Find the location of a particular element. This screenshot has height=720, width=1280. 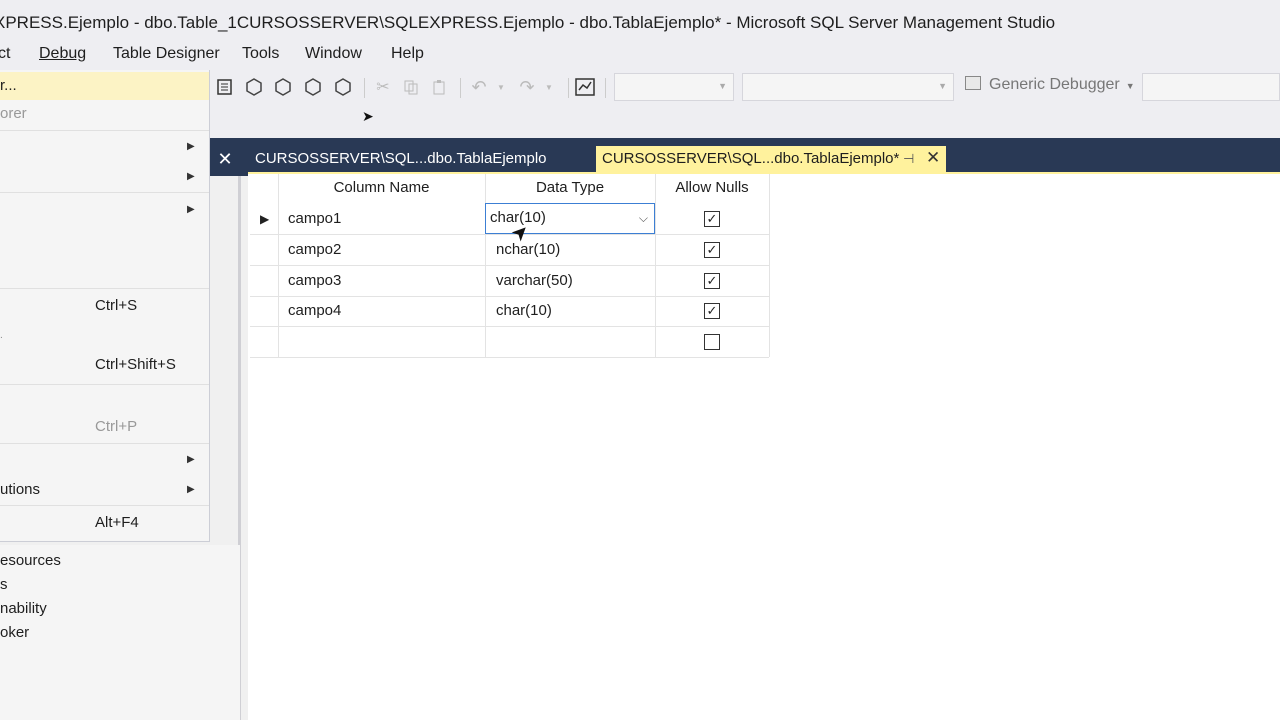

tab-tablaejemplo: CURSOSSERVER\SQL...dbo.TablaEjemplo is located at coordinates (421, 159).